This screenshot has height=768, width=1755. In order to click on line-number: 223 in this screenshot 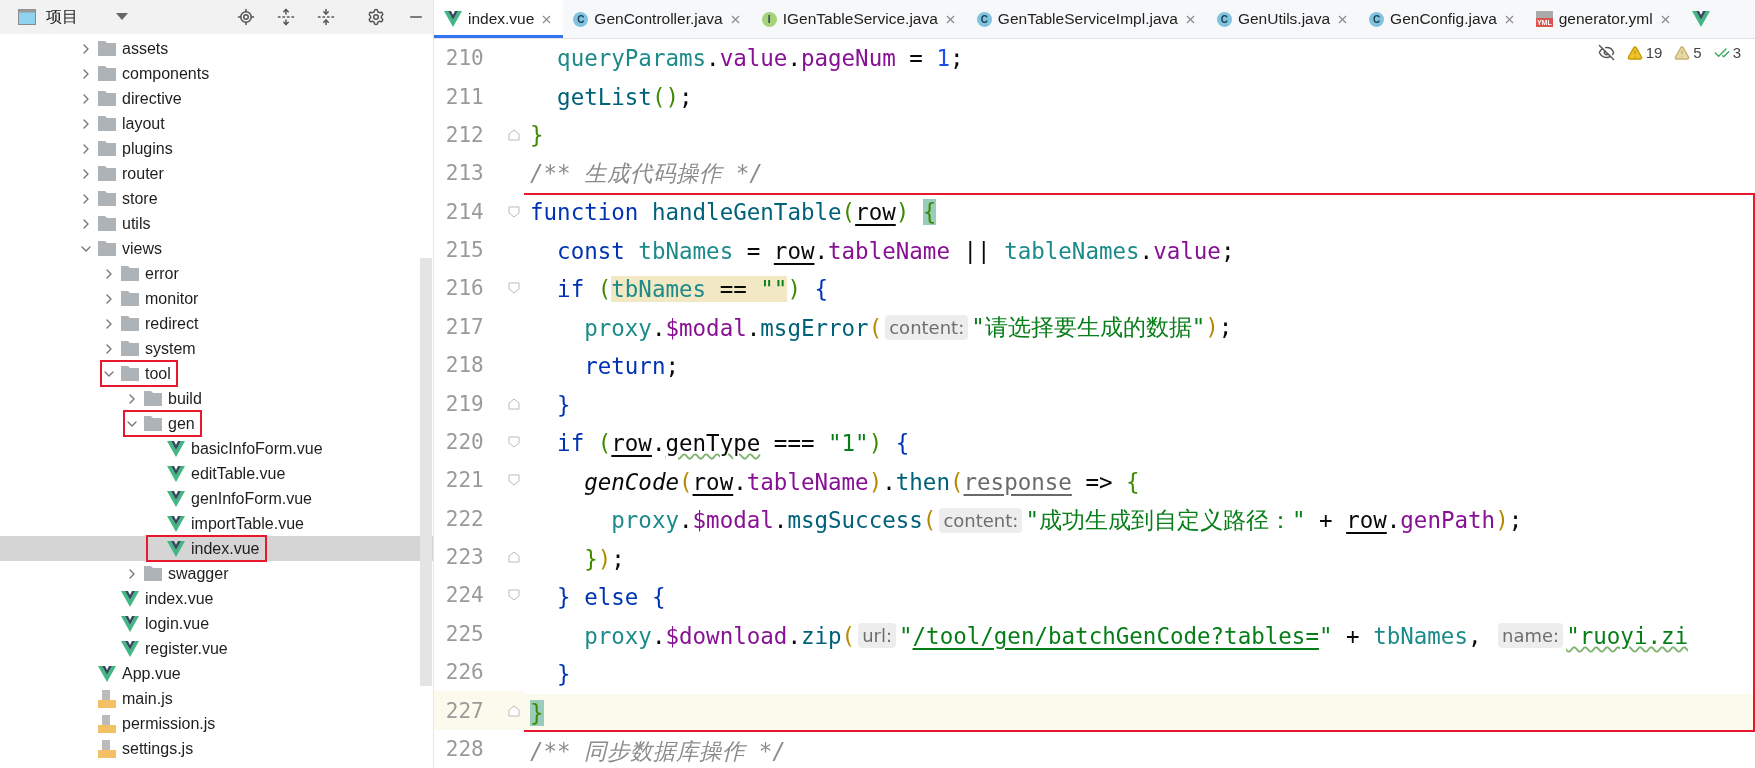, I will do `click(464, 557)`.